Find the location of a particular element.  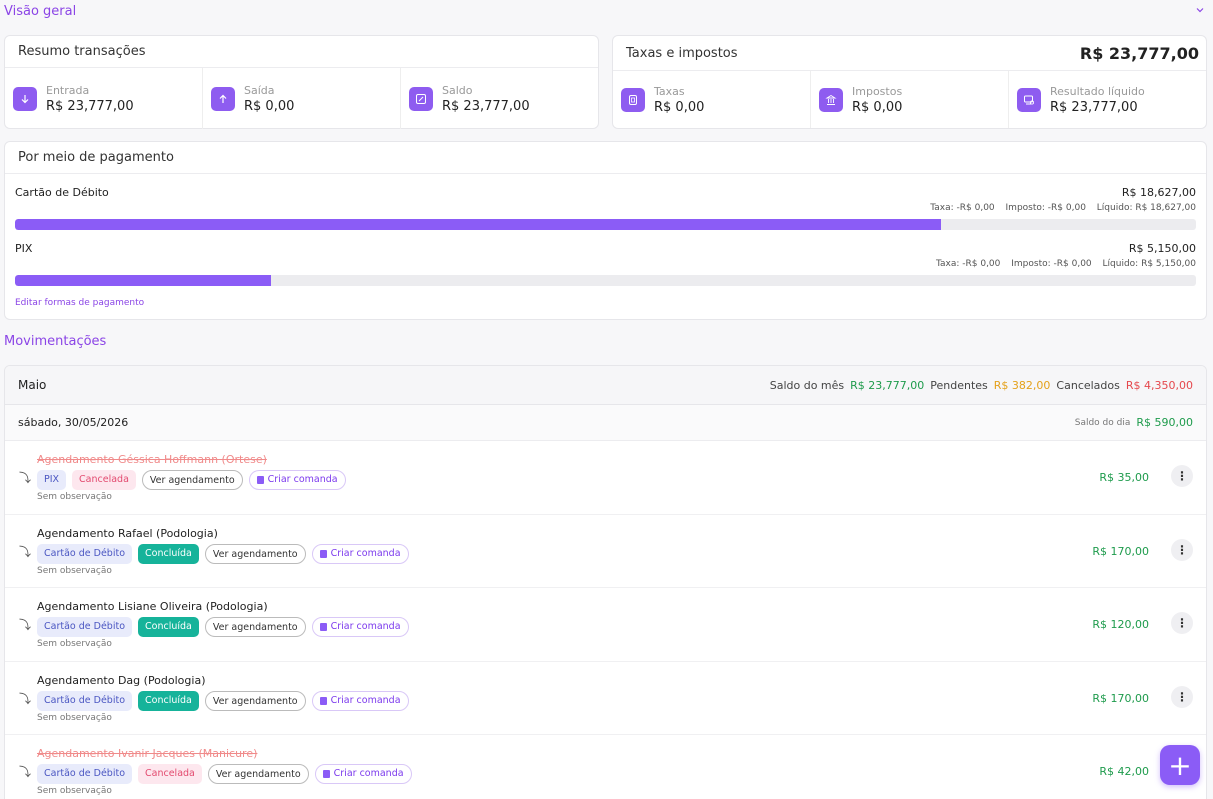

month-canceled: R$ 4,350,00 is located at coordinates (1159, 385).